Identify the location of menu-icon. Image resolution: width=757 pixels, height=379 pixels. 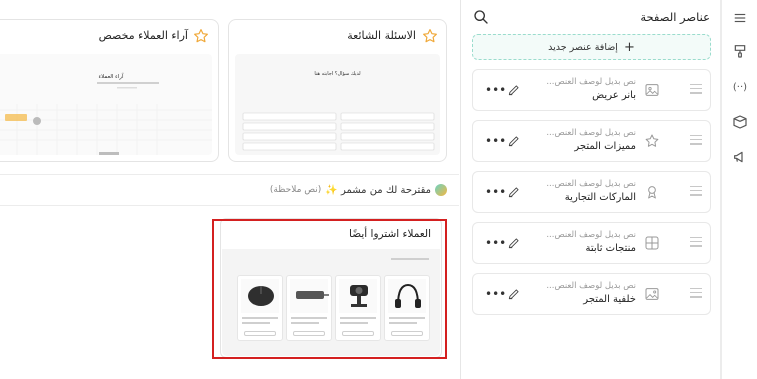
(740, 18).